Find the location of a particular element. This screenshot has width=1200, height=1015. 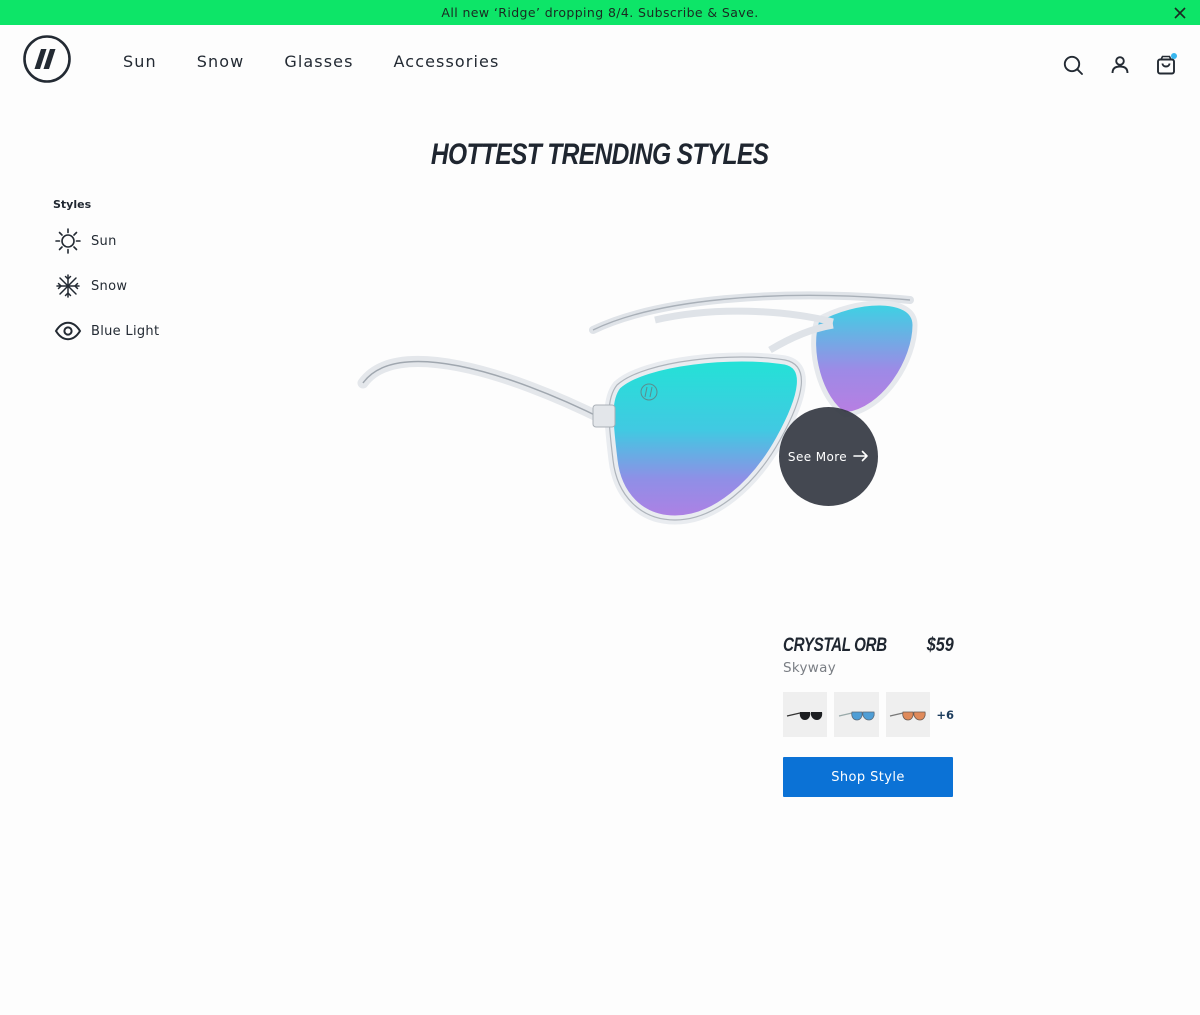

nav-glasses: Glasses is located at coordinates (318, 61).